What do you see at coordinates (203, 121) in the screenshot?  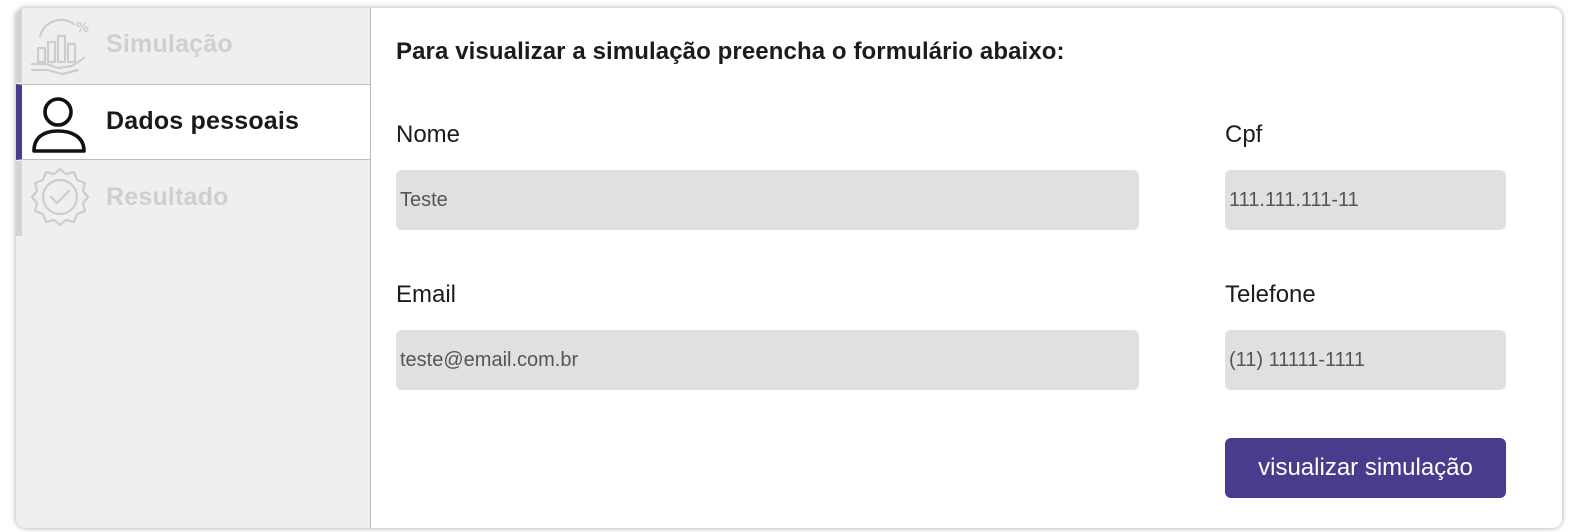 I see `step-label-dados-pessoais: Dados pessoais` at bounding box center [203, 121].